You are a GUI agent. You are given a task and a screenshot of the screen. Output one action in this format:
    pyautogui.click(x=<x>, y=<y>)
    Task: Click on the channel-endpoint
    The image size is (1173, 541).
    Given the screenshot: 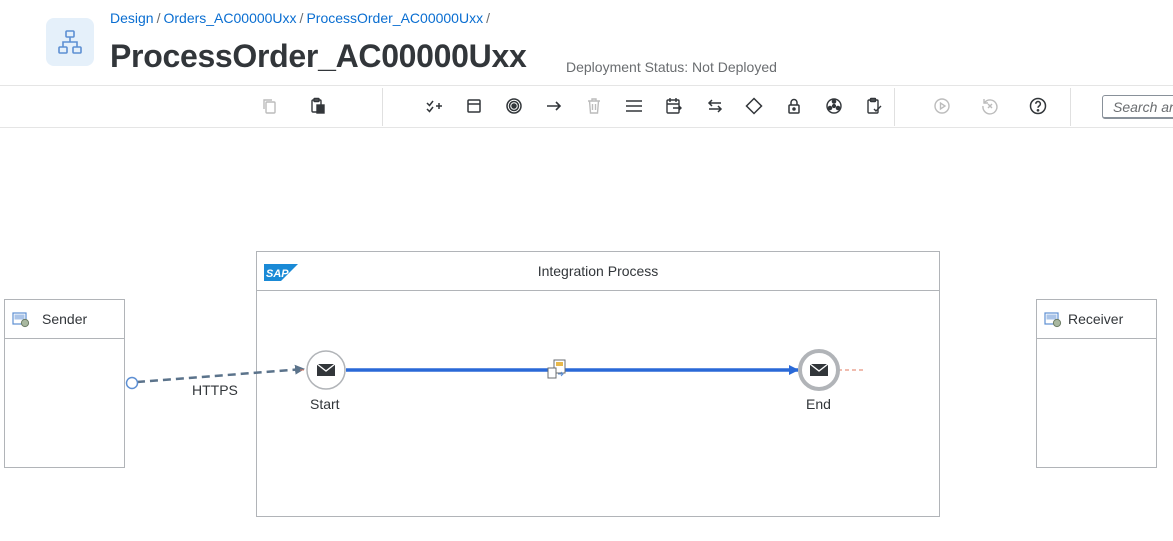 What is the action you would take?
    pyautogui.click(x=132, y=383)
    